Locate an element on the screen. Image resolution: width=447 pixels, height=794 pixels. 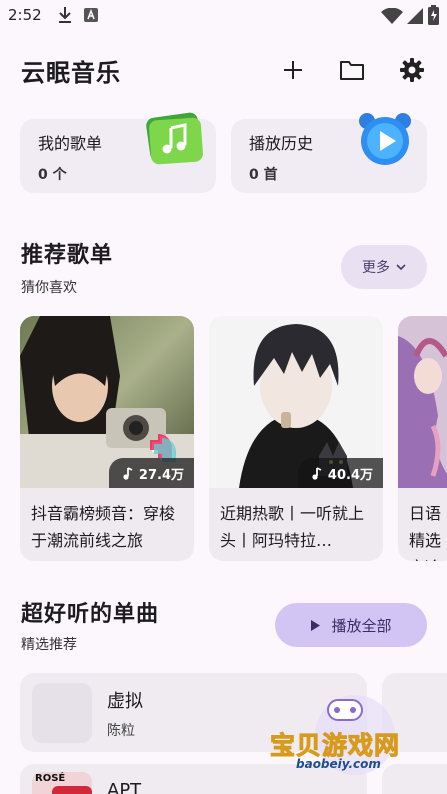
playlist-card: 27.4万 抖音霸榜频音：穿梭于潮流前线之旅 is located at coordinates (107, 438).